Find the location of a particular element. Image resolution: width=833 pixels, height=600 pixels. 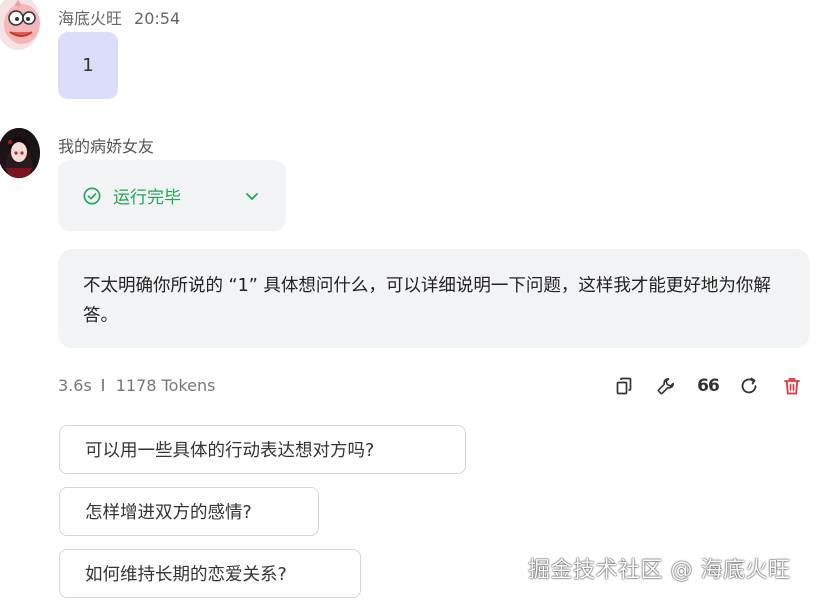

tools-button is located at coordinates (666, 386).